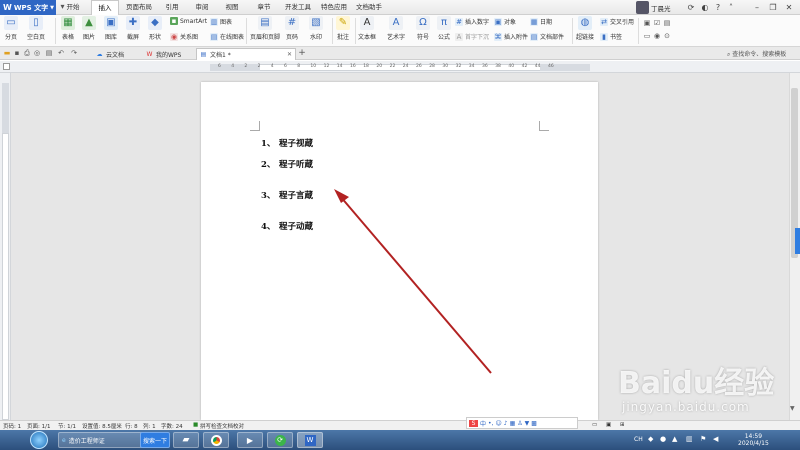 The width and height of the screenshot is (800, 450). Describe the element at coordinates (753, 440) in the screenshot. I see `system-clock: 14:59 2020/4/15` at that location.